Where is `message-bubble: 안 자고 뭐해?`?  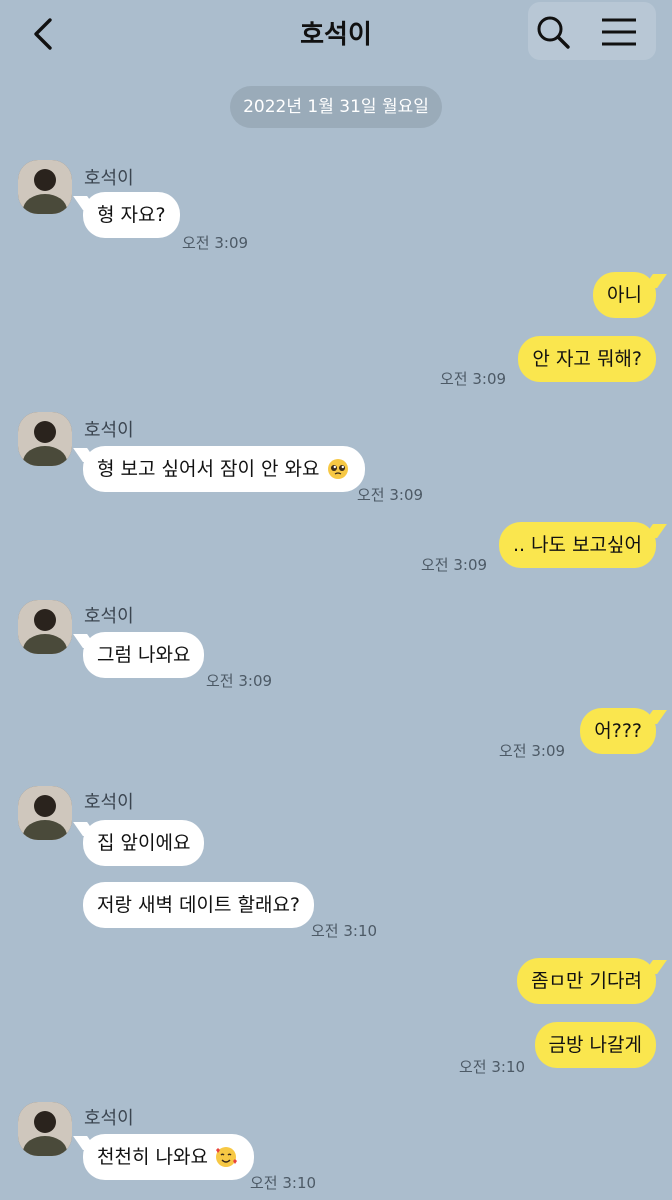 message-bubble: 안 자고 뭐해? is located at coordinates (587, 359).